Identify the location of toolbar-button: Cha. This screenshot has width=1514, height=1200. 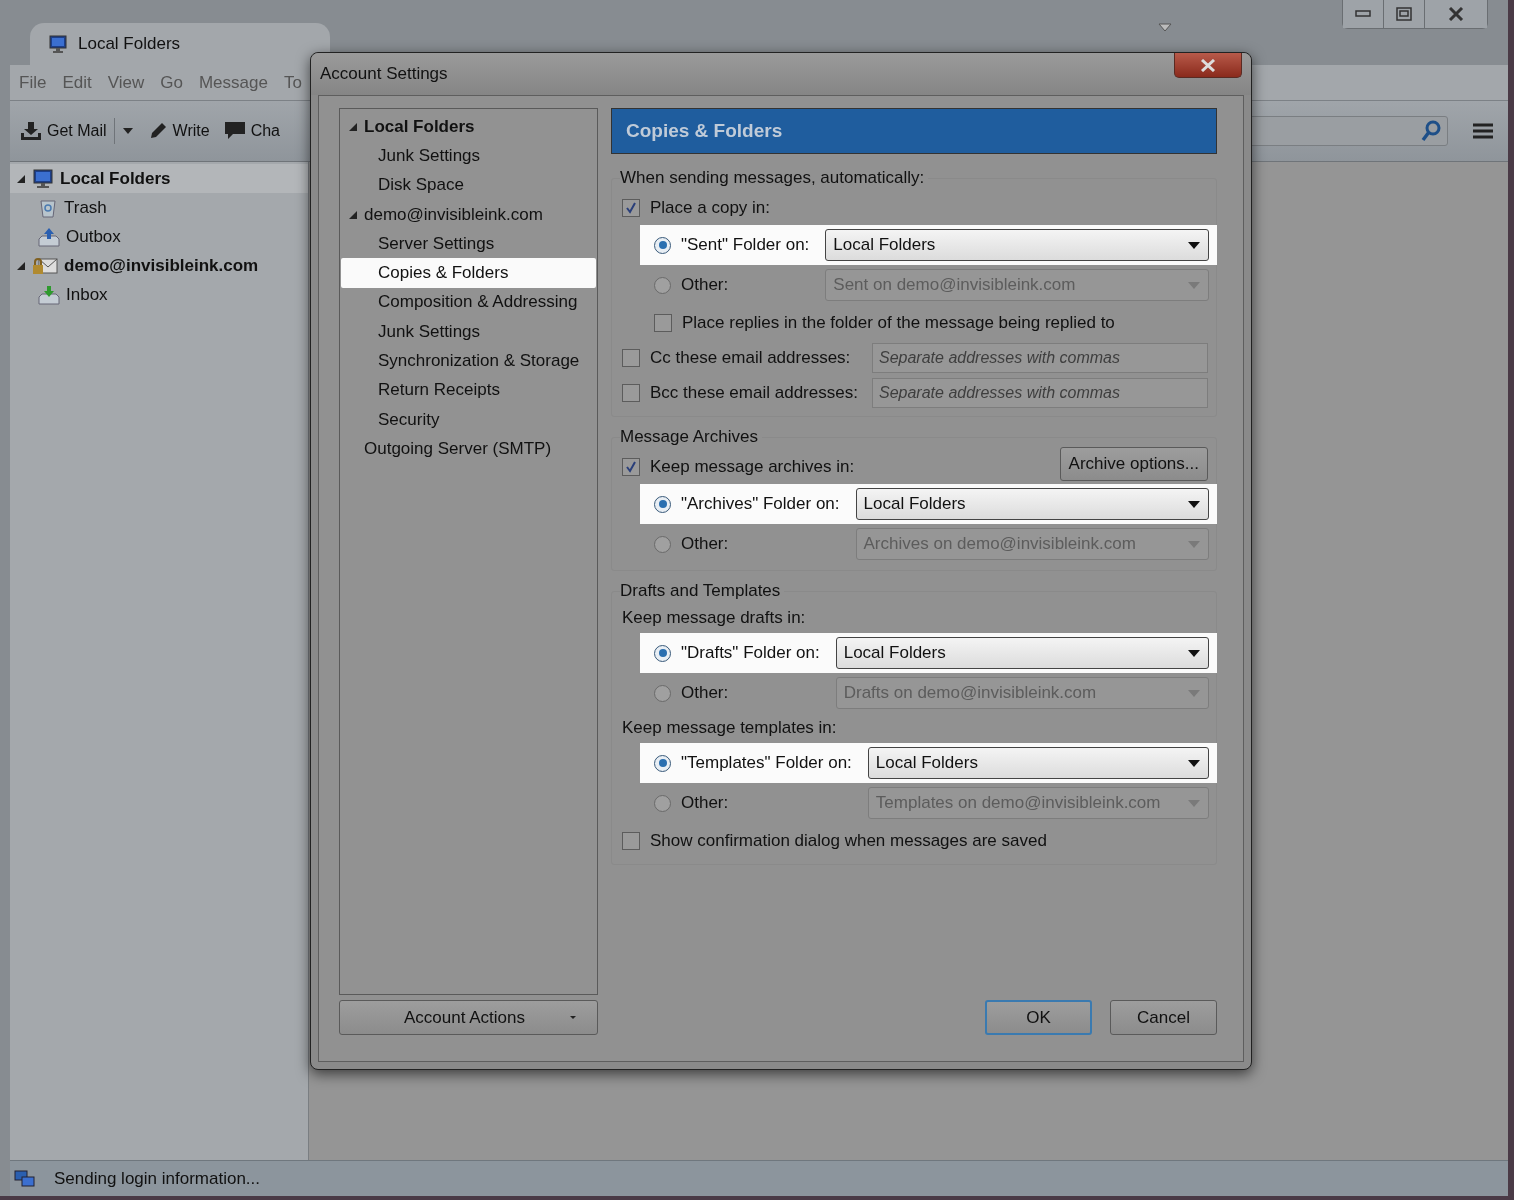
(251, 131).